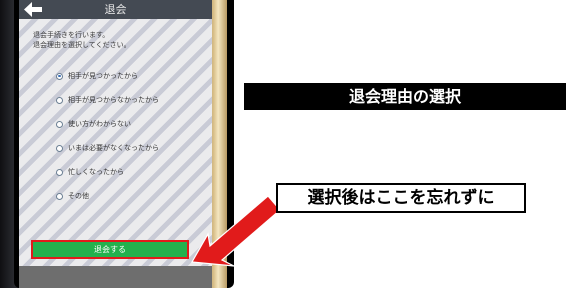 The width and height of the screenshot is (580, 288). I want to click on red-arrow-icon, so click(236, 231).